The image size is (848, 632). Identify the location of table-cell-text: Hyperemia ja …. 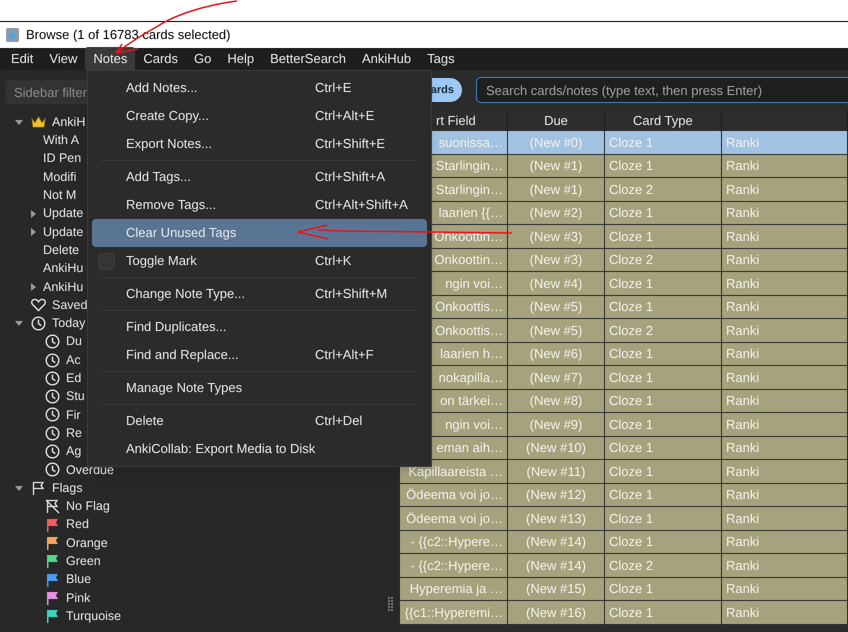
(456, 589).